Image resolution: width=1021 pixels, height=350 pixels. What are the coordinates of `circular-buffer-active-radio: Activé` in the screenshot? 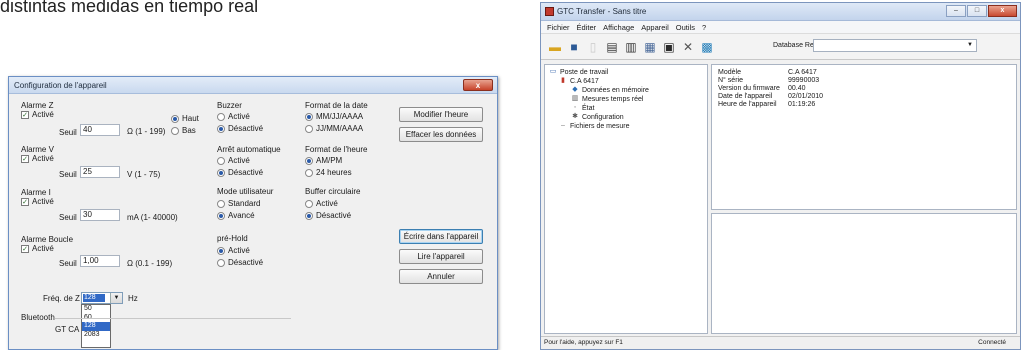 It's located at (321, 203).